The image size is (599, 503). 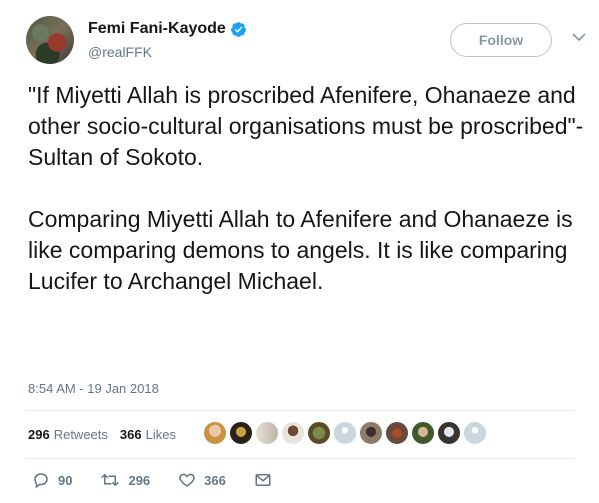 I want to click on tweet-stats: 296 Retweets 366 Likes, so click(x=108, y=434).